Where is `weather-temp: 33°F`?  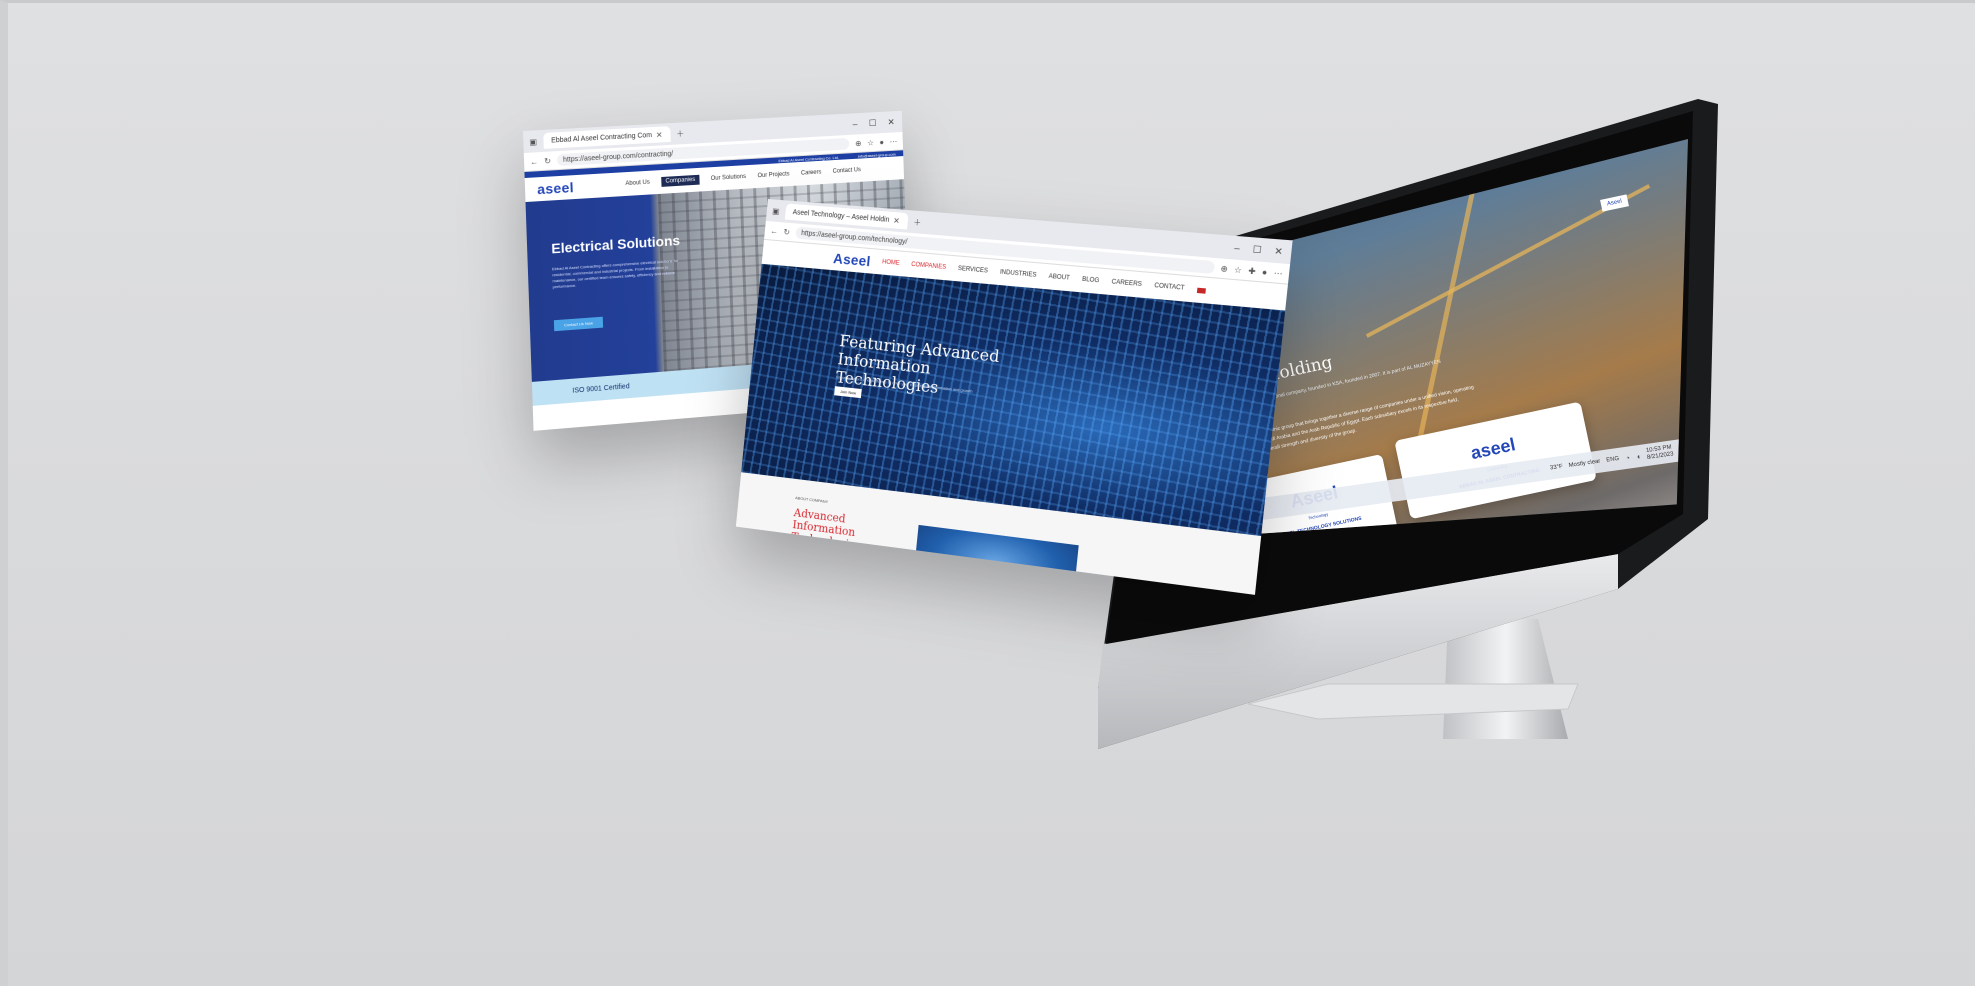
weather-temp: 33°F is located at coordinates (1556, 468).